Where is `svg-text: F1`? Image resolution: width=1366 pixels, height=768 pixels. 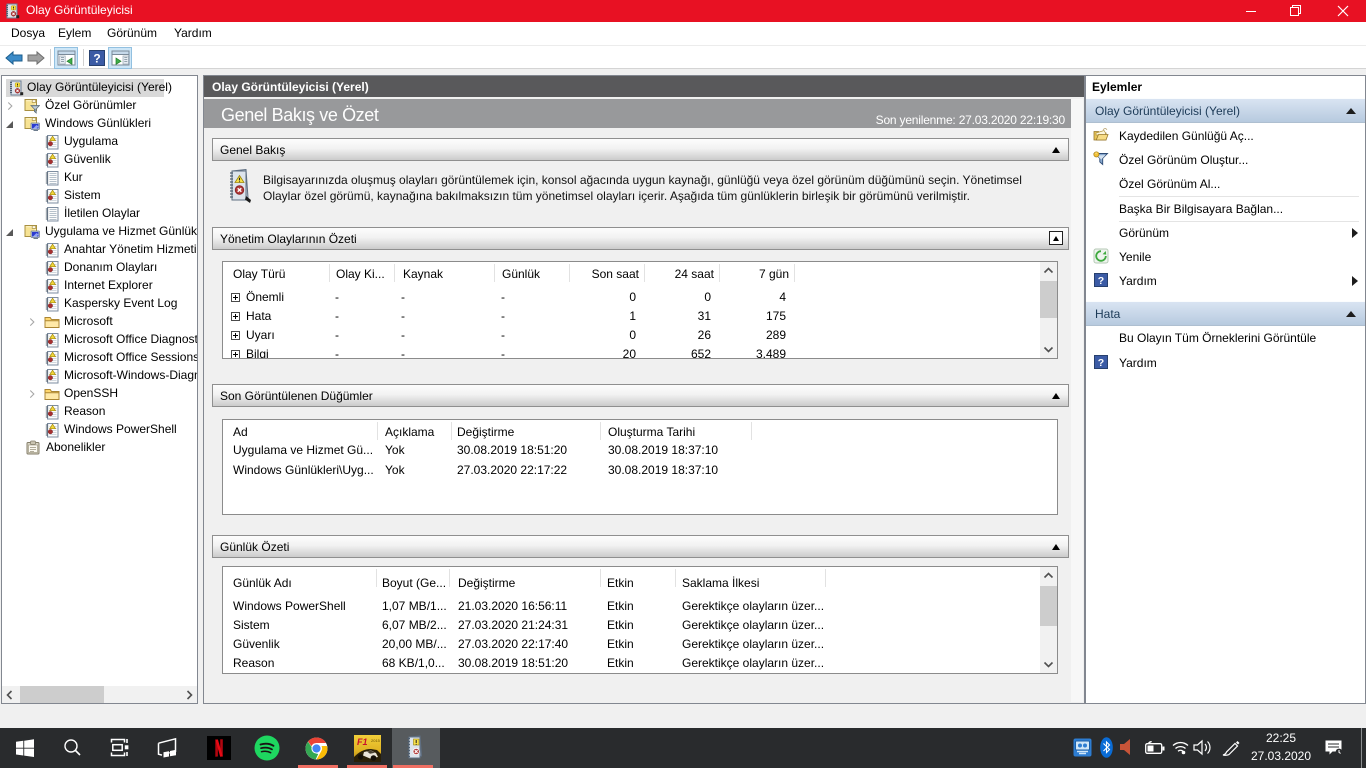
svg-text: F1 is located at coordinates (362, 742).